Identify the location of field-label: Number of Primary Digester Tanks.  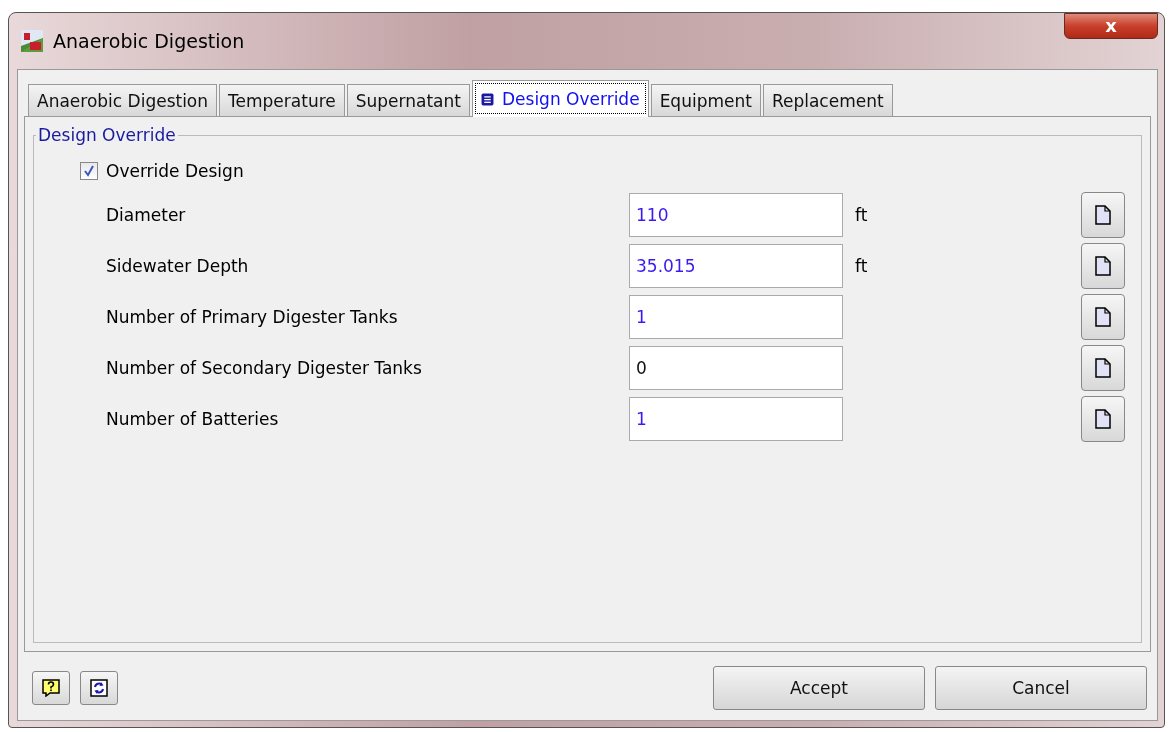
(252, 317).